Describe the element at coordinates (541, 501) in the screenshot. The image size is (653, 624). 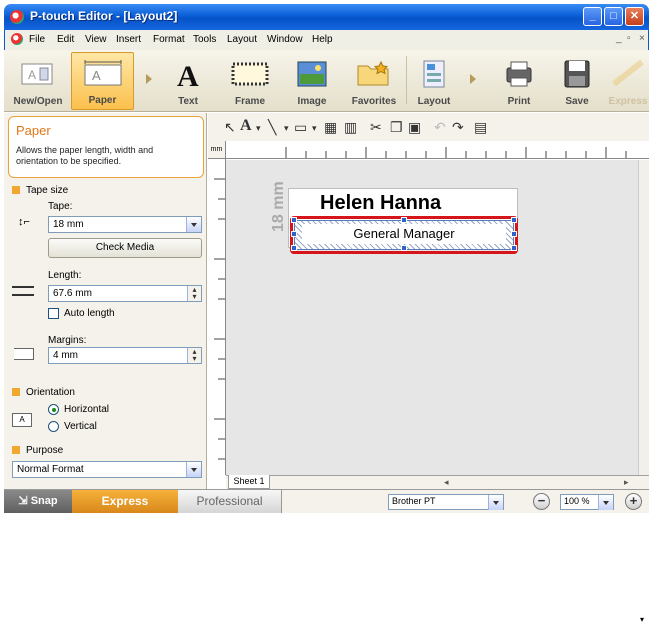
I see `zoom-out-icon: −` at that location.